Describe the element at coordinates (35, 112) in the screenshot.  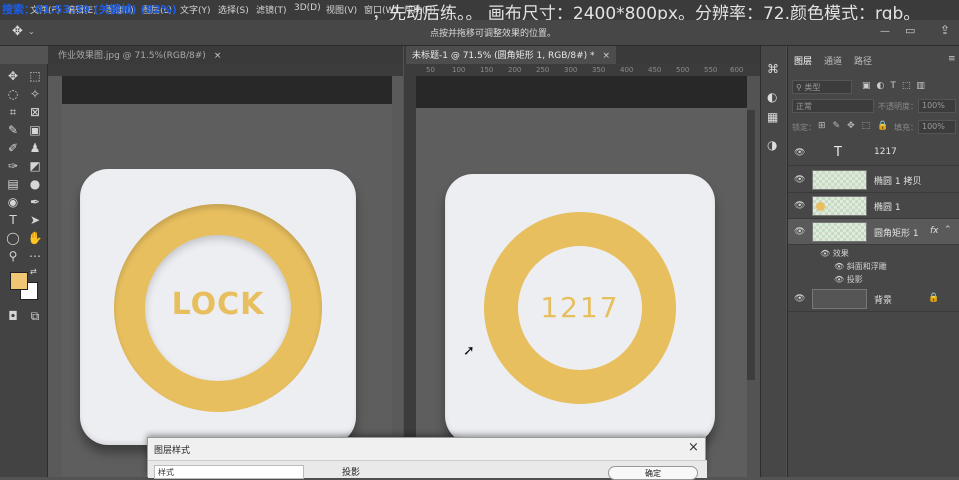
I see `frame-tool-icon: ⊠` at that location.